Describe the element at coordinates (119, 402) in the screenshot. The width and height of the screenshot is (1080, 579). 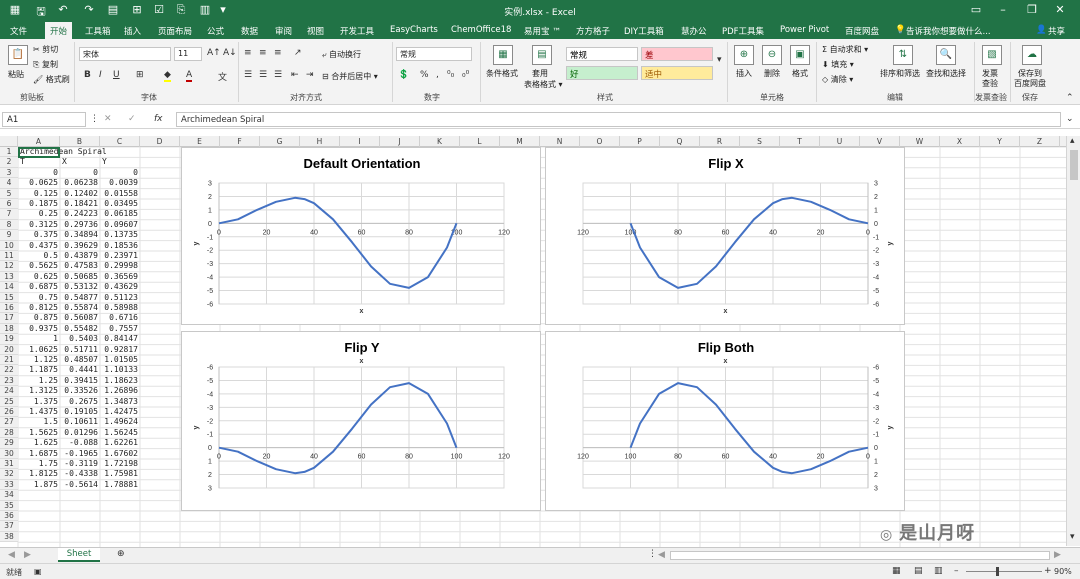
I see `table-cell: 1.34873` at that location.